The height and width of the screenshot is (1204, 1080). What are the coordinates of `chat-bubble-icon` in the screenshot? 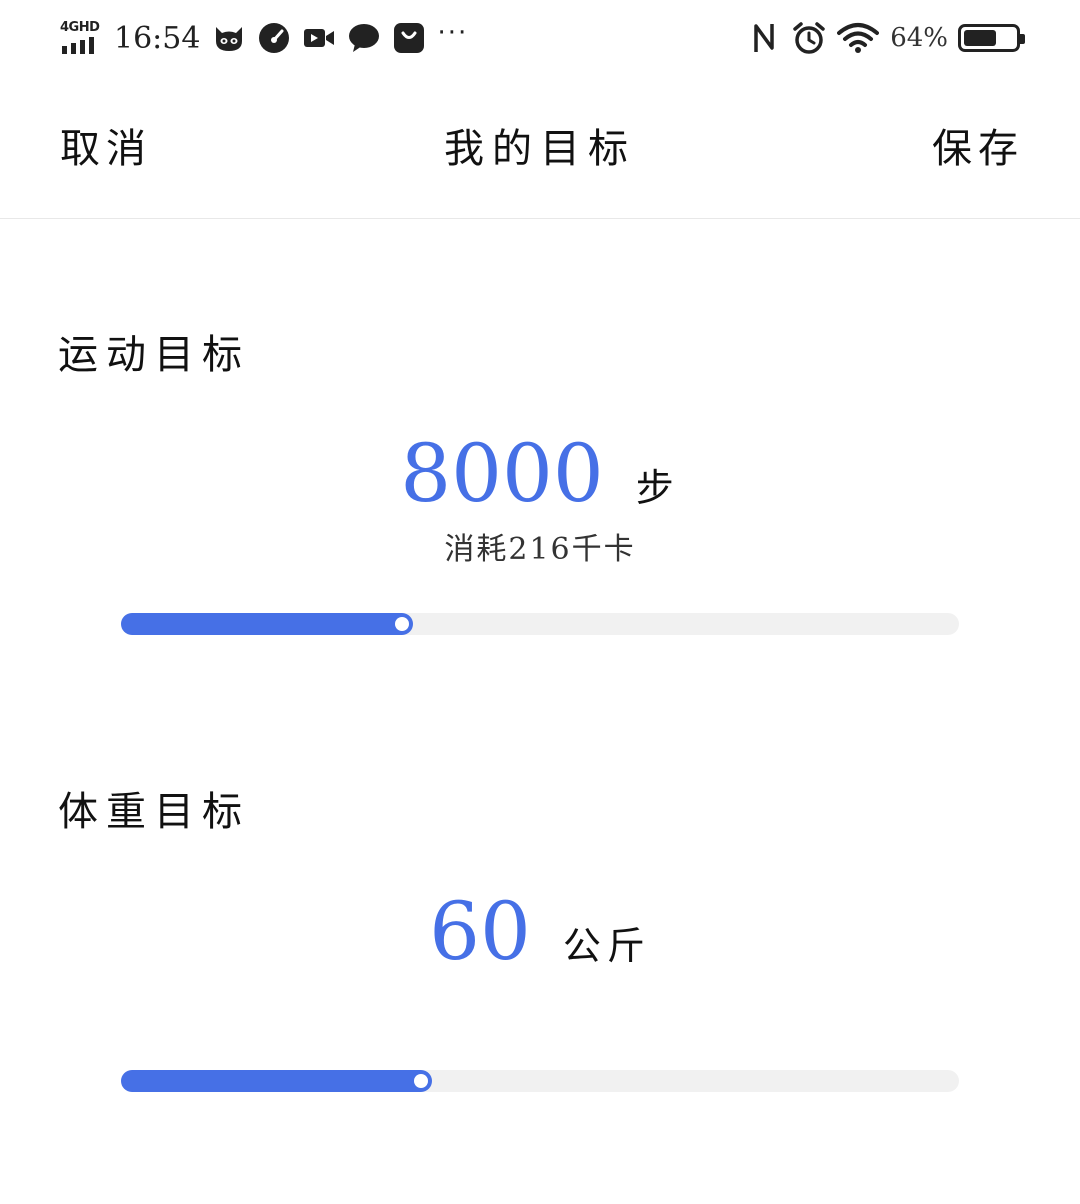 It's located at (364, 38).